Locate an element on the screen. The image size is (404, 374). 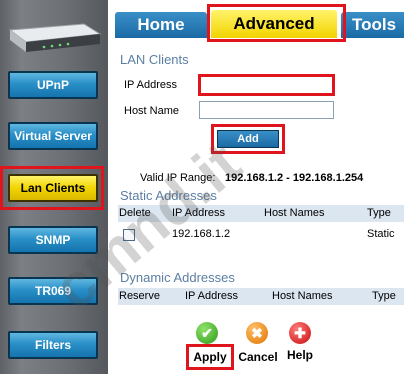
row-ip-address: 192.168.1.2 is located at coordinates (201, 234).